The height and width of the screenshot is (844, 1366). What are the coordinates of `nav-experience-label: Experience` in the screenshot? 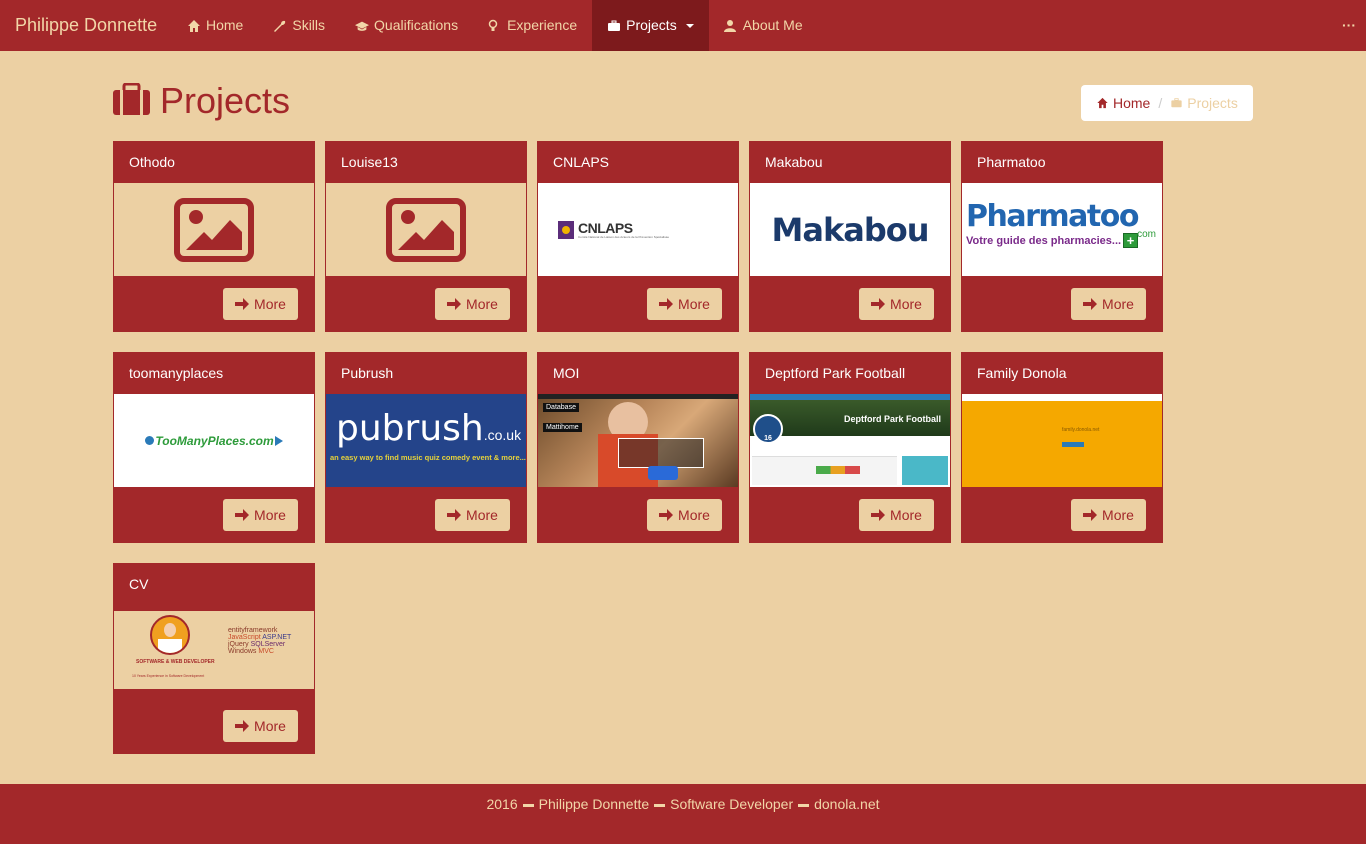 It's located at (542, 25).